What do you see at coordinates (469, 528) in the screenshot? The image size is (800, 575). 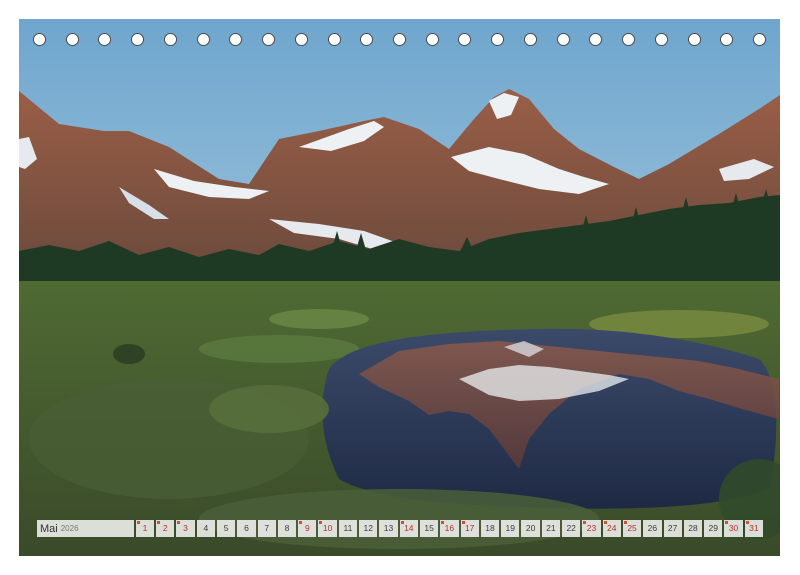 I see `day-cell: 17` at bounding box center [469, 528].